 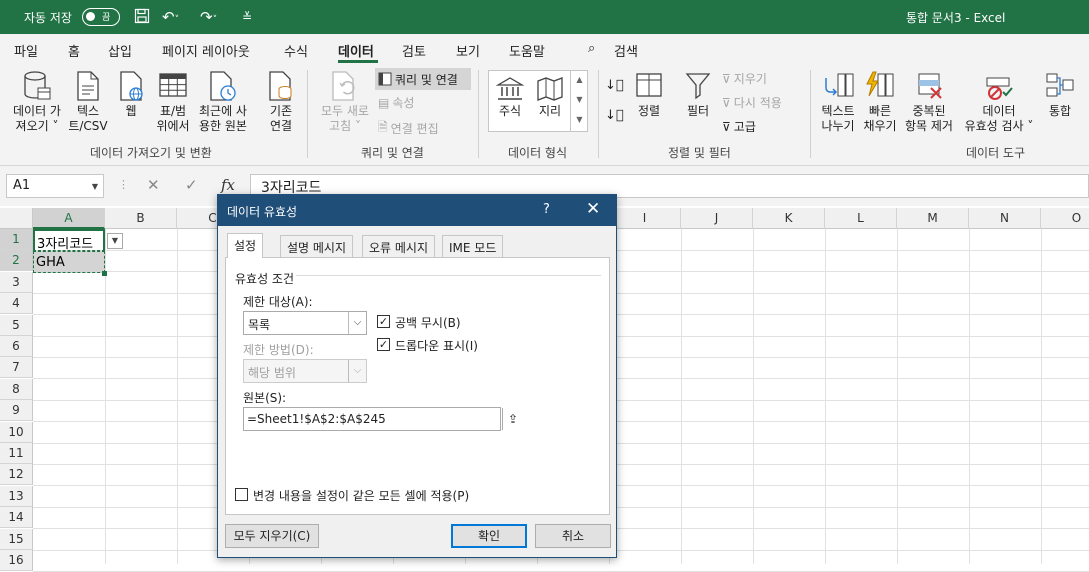 What do you see at coordinates (206, 50) in the screenshot?
I see `menu-page-layout: 페이지 레이아웃` at bounding box center [206, 50].